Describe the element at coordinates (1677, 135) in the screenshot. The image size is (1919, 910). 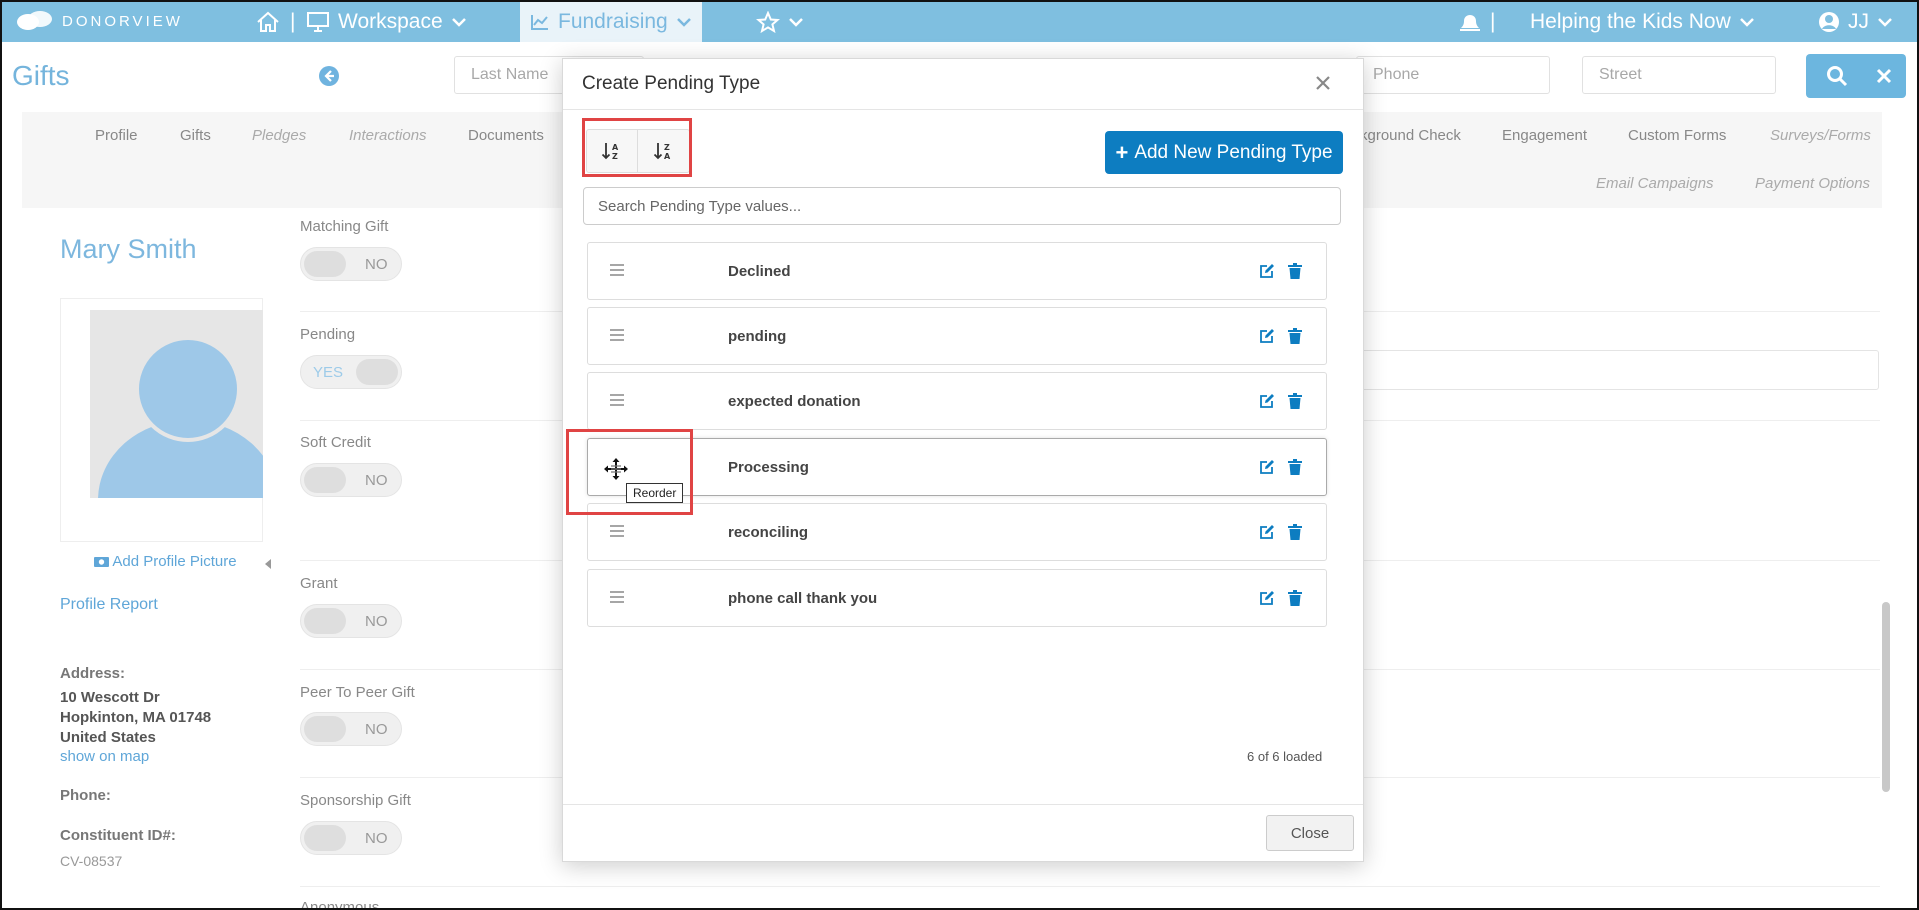
I see `tab-custom-forms: Custom Forms` at that location.